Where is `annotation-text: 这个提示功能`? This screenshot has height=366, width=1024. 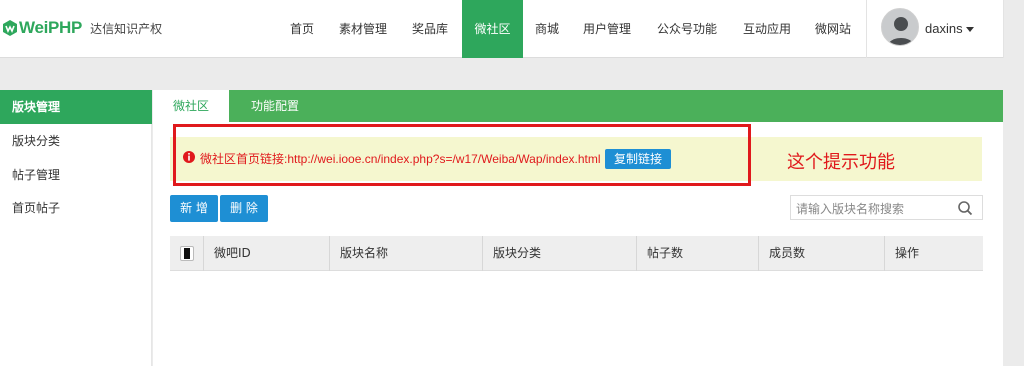 annotation-text: 这个提示功能 is located at coordinates (841, 162).